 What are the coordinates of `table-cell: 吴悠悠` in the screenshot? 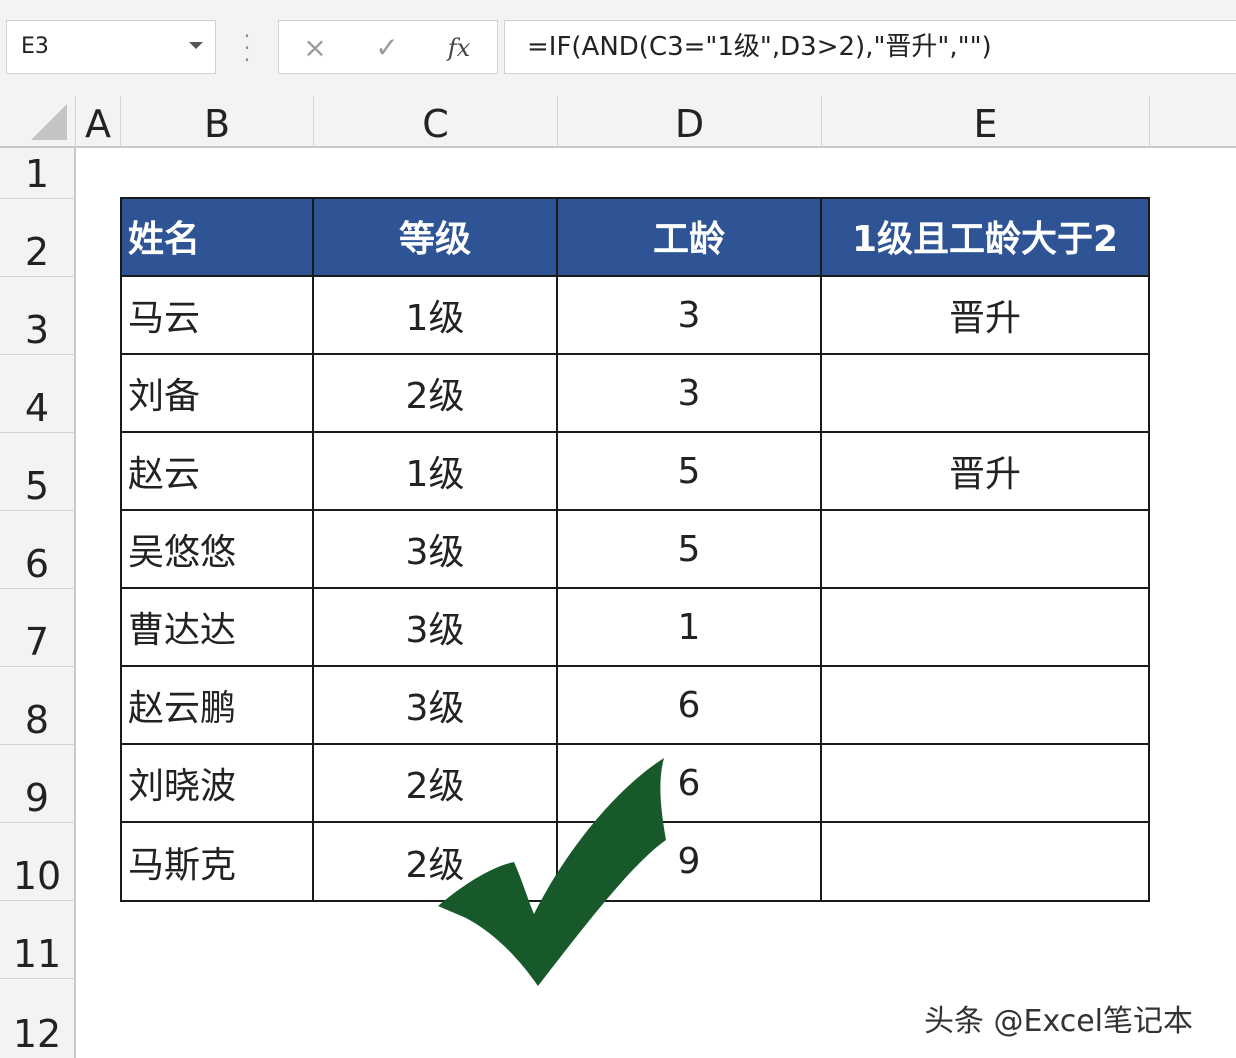 It's located at (217, 550).